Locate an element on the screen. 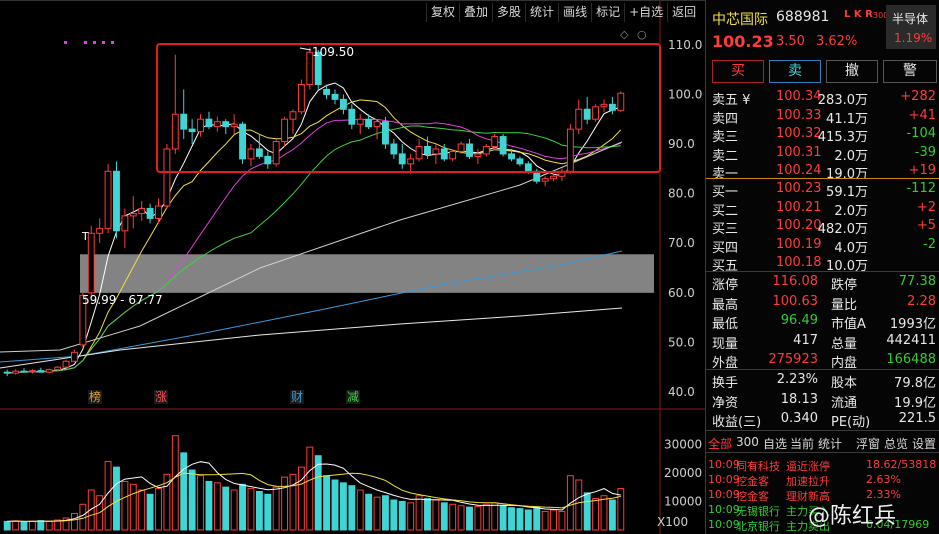  news-value: 2.63% is located at coordinates (883, 479).